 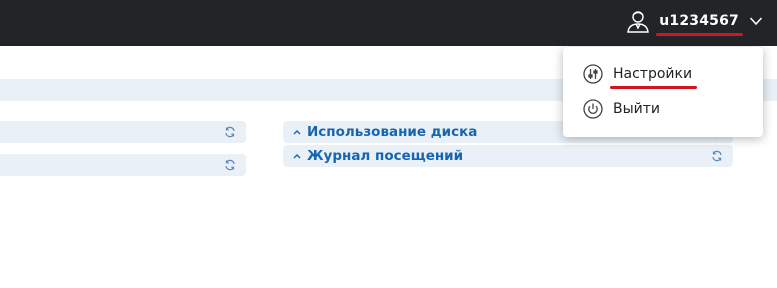 What do you see at coordinates (385, 156) in the screenshot?
I see `visit-log-title: Журнал посещений` at bounding box center [385, 156].